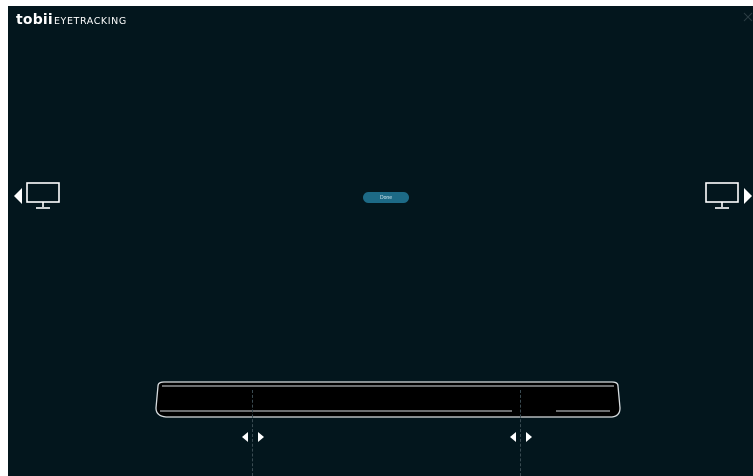 The image size is (753, 476). What do you see at coordinates (18, 196) in the screenshot?
I see `chevron-left-icon` at bounding box center [18, 196].